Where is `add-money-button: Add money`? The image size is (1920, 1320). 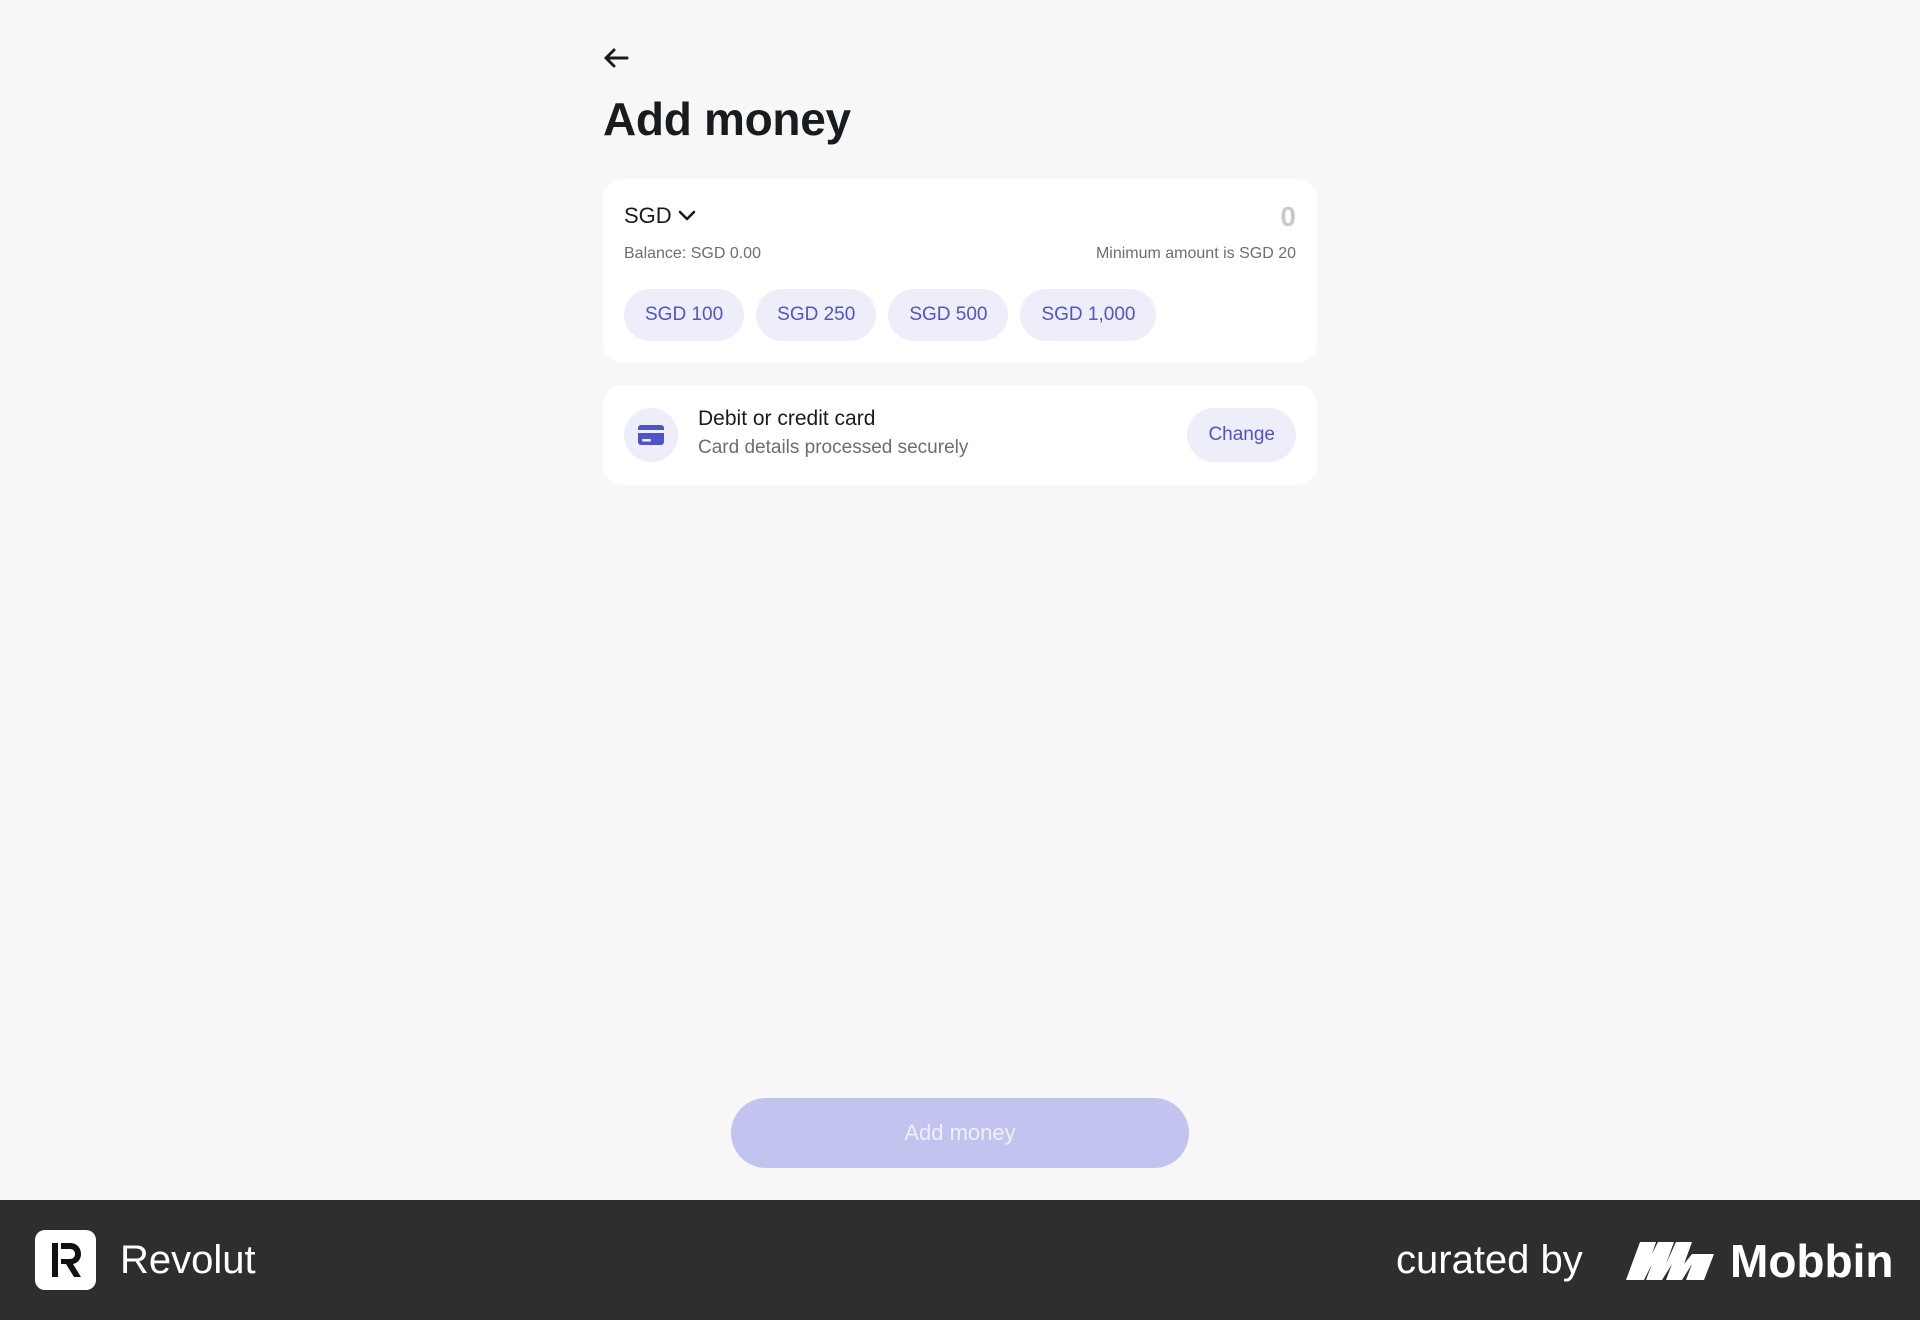 add-money-button: Add money is located at coordinates (960, 1133).